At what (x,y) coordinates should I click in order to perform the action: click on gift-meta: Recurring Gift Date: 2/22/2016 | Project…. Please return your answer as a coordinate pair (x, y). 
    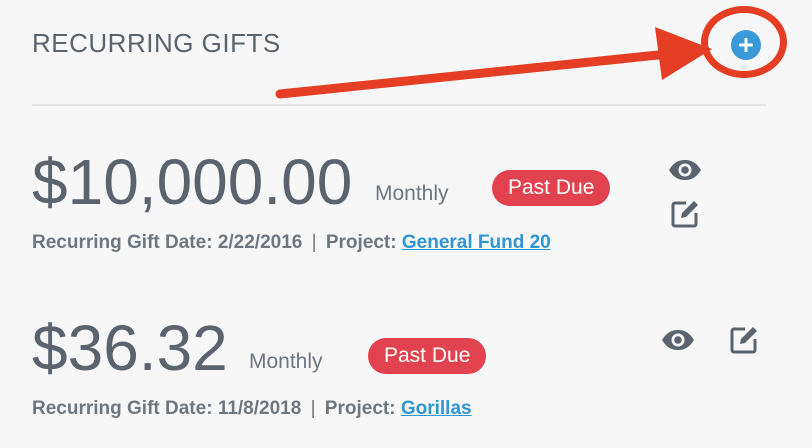
    Looking at the image, I should click on (339, 243).